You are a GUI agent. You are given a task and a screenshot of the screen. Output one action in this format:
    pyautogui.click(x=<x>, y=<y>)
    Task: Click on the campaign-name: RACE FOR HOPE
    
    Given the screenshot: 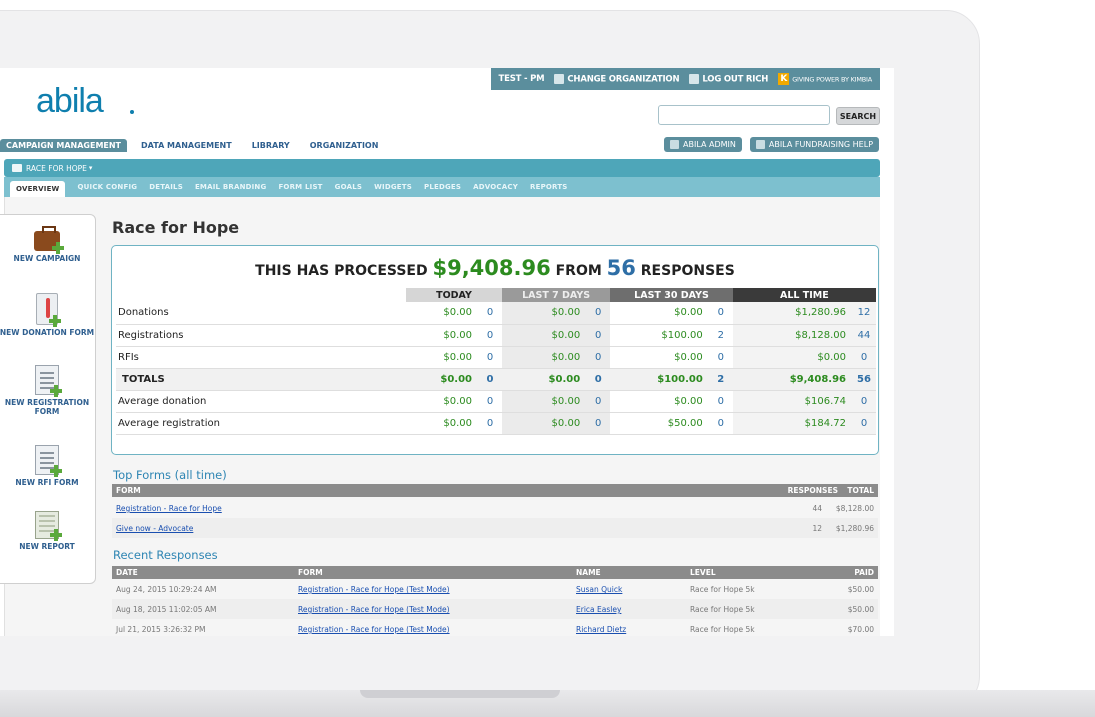 What is the action you would take?
    pyautogui.click(x=56, y=168)
    